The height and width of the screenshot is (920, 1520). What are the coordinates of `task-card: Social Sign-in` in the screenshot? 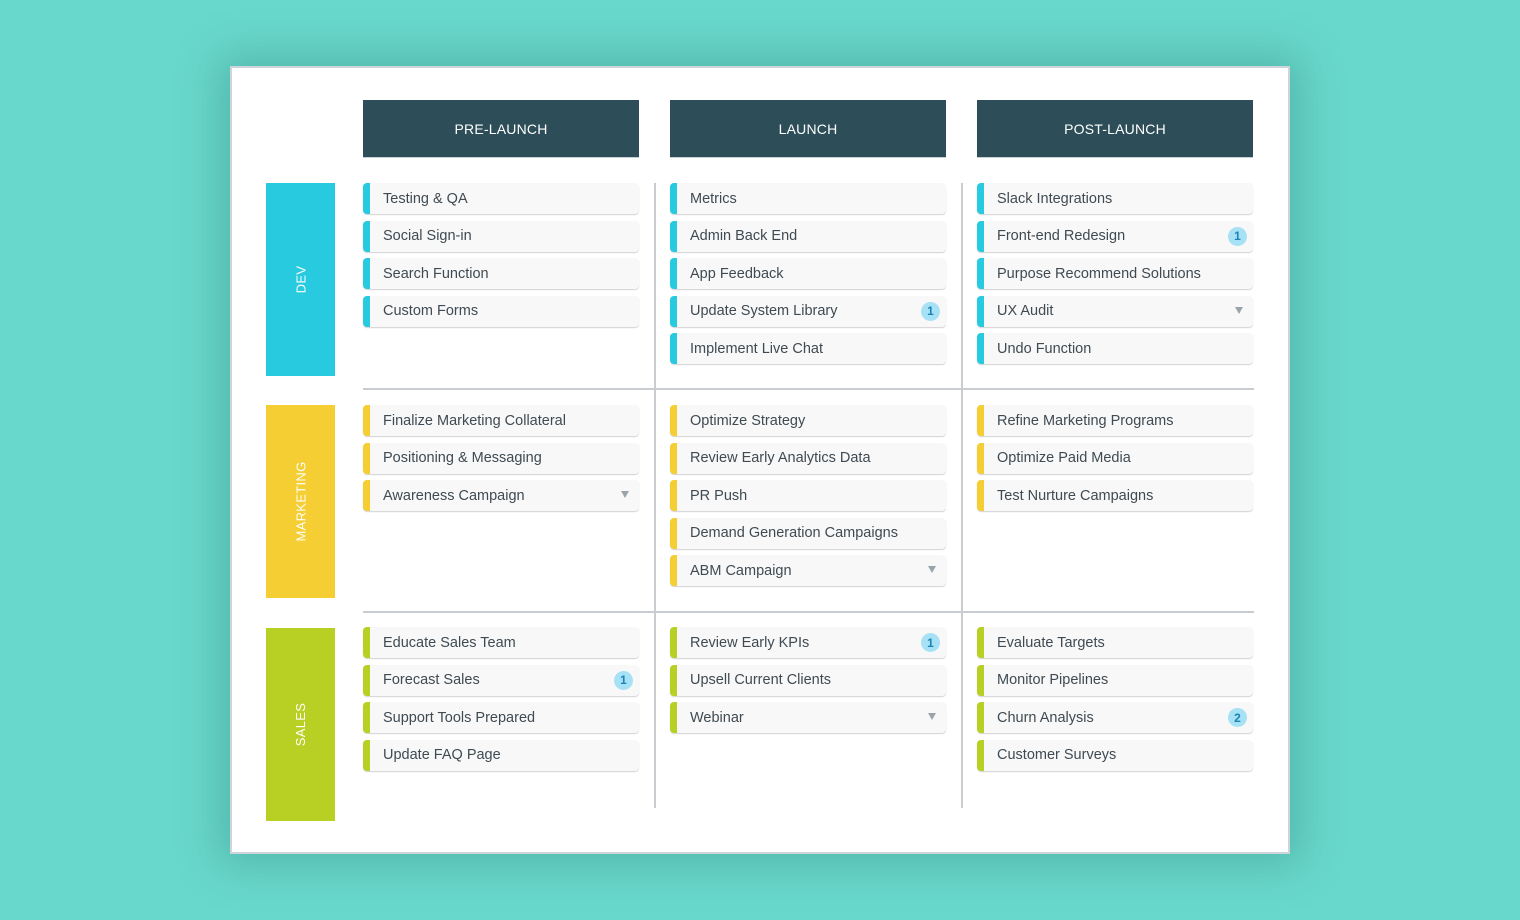 It's located at (501, 236).